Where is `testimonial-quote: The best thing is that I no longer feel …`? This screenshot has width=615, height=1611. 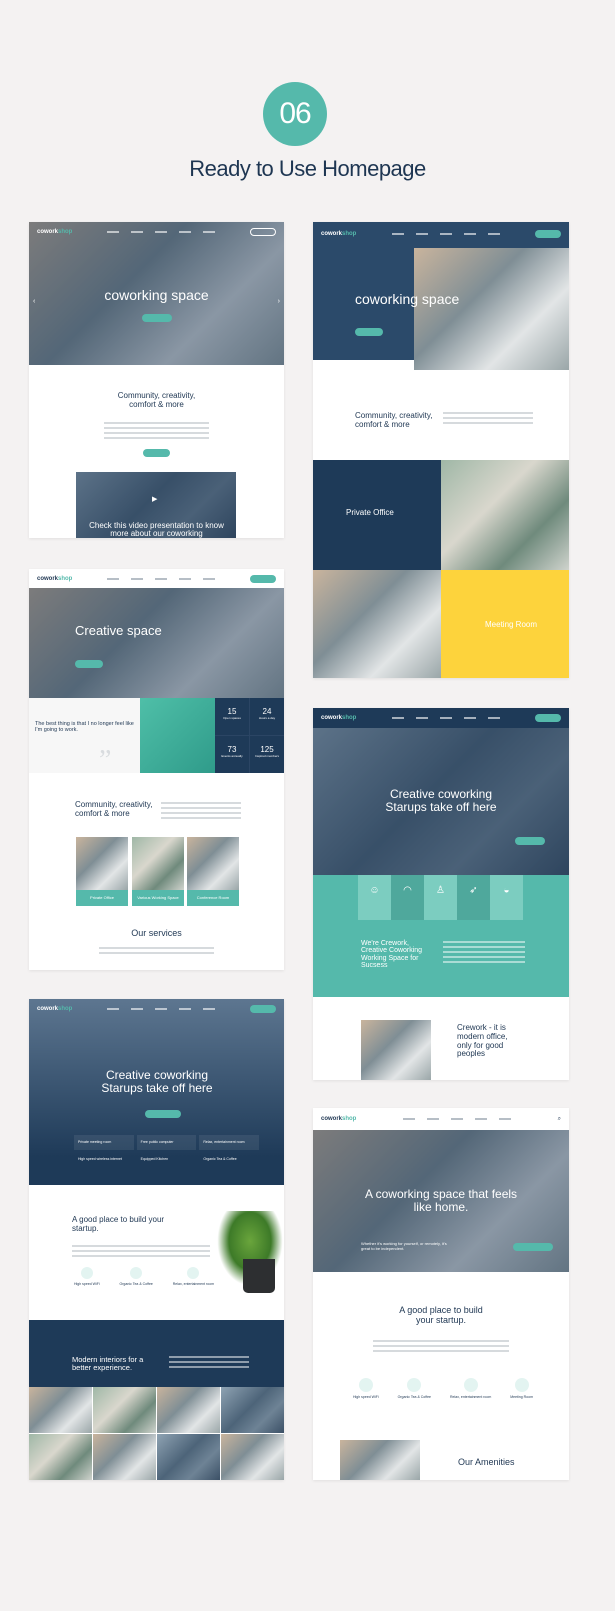
testimonial-quote: The best thing is that I no longer feel … is located at coordinates (84, 727).